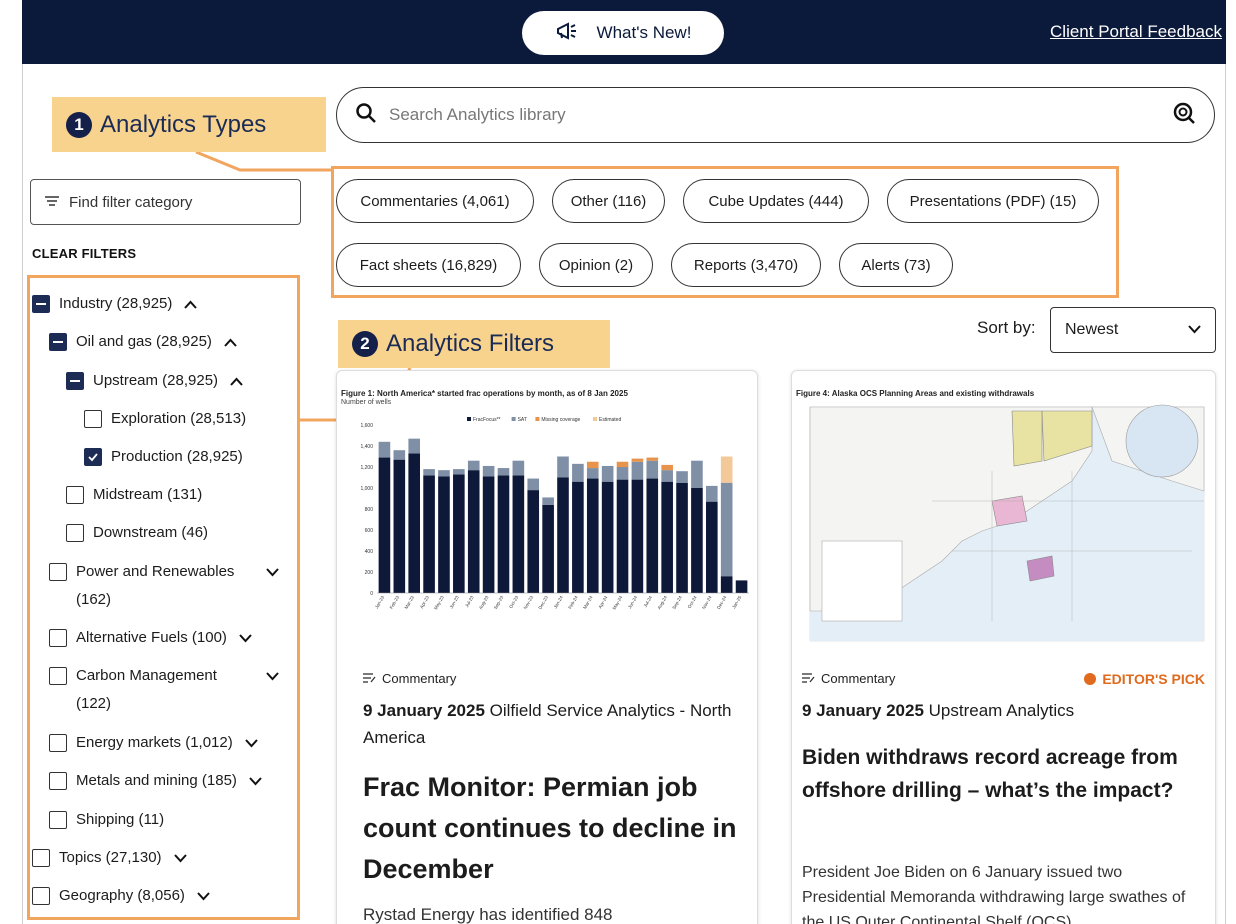 The height and width of the screenshot is (924, 1236). I want to click on x-tick-label: Nov-23, so click(529, 602).